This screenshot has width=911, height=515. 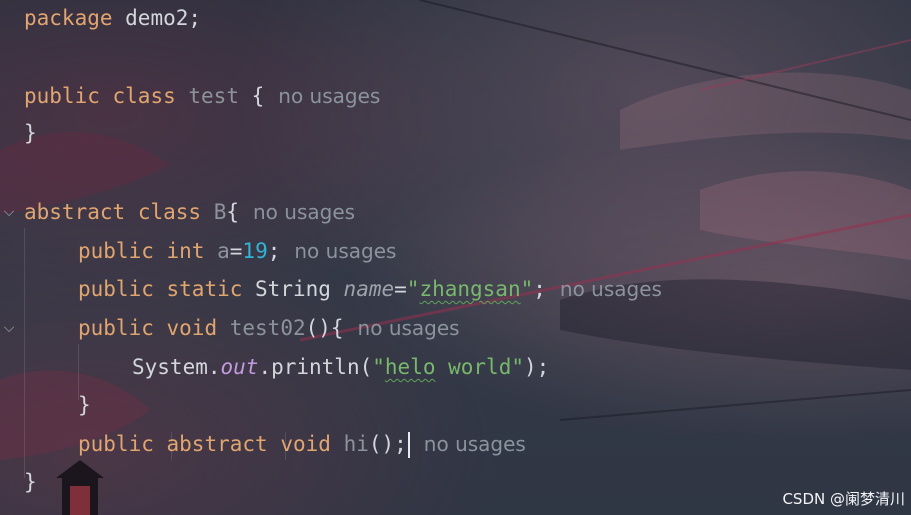 What do you see at coordinates (469, 289) in the screenshot?
I see `string-literal-typo: zhangsan` at bounding box center [469, 289].